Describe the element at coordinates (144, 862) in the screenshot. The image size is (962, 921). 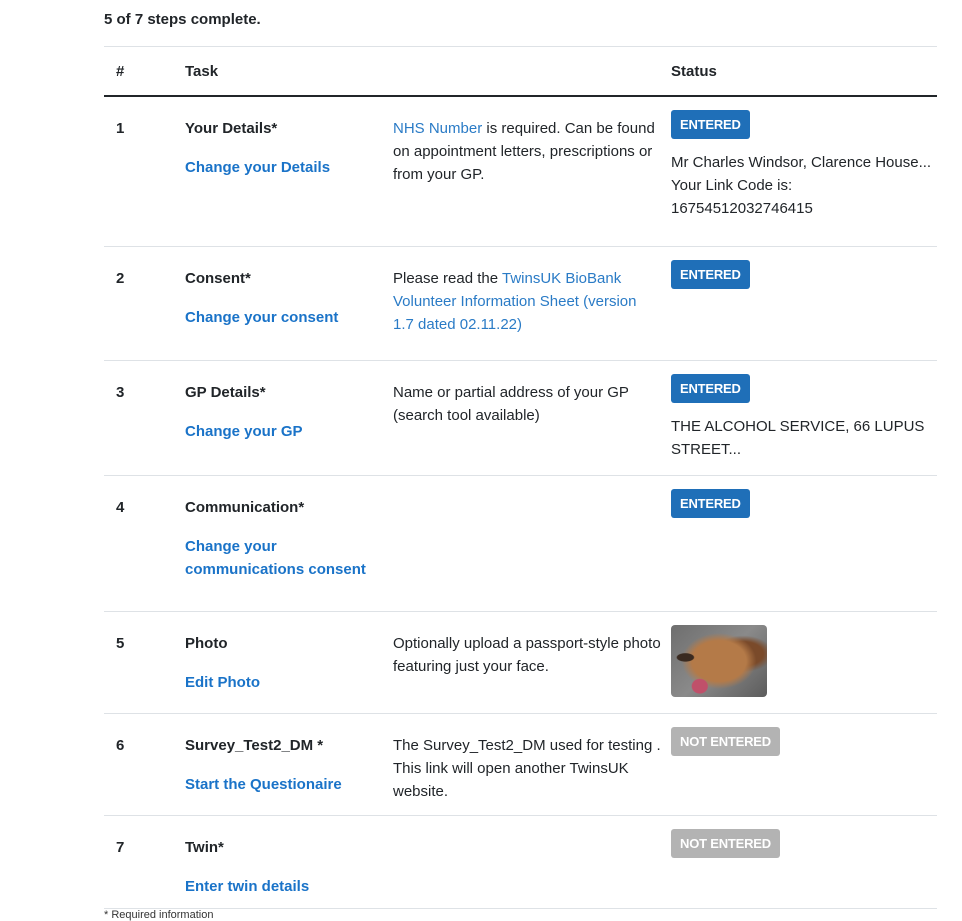
I see `step-number: 7` at that location.